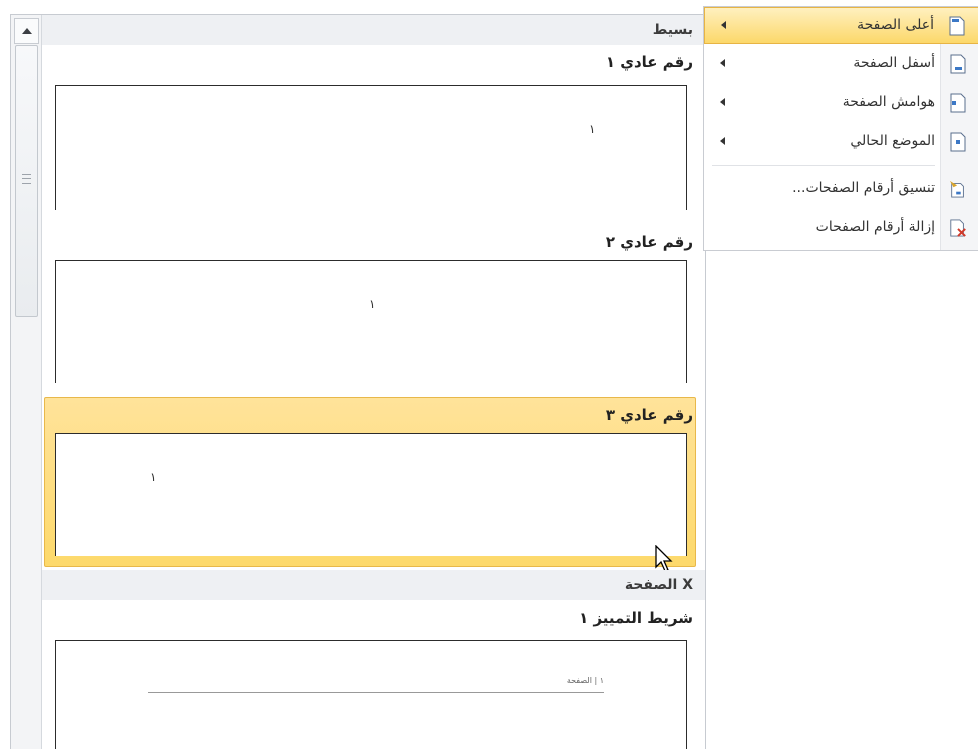  I want to click on gallery-item-plain-number-1: ١, so click(371, 147).